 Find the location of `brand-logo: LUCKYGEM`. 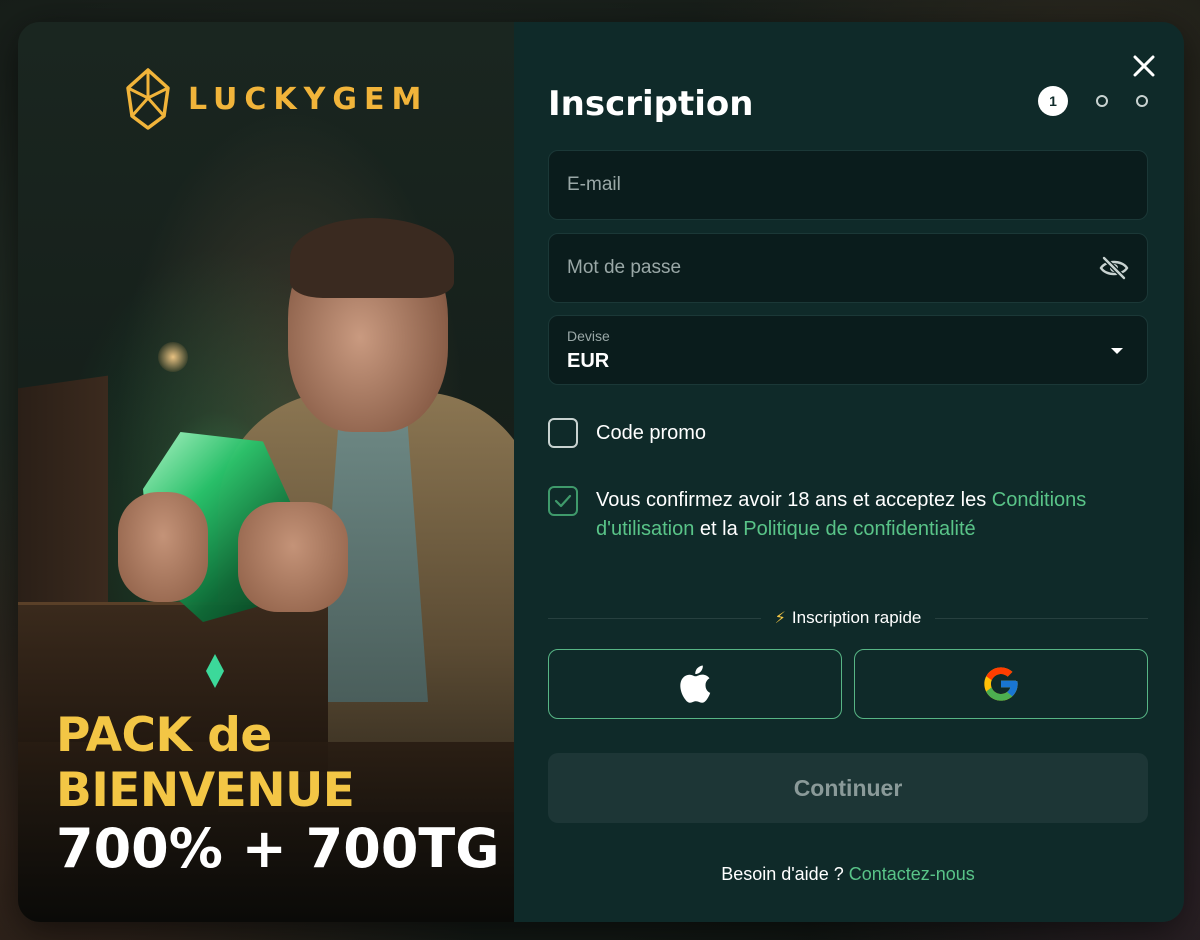

brand-logo: LUCKYGEM is located at coordinates (276, 99).